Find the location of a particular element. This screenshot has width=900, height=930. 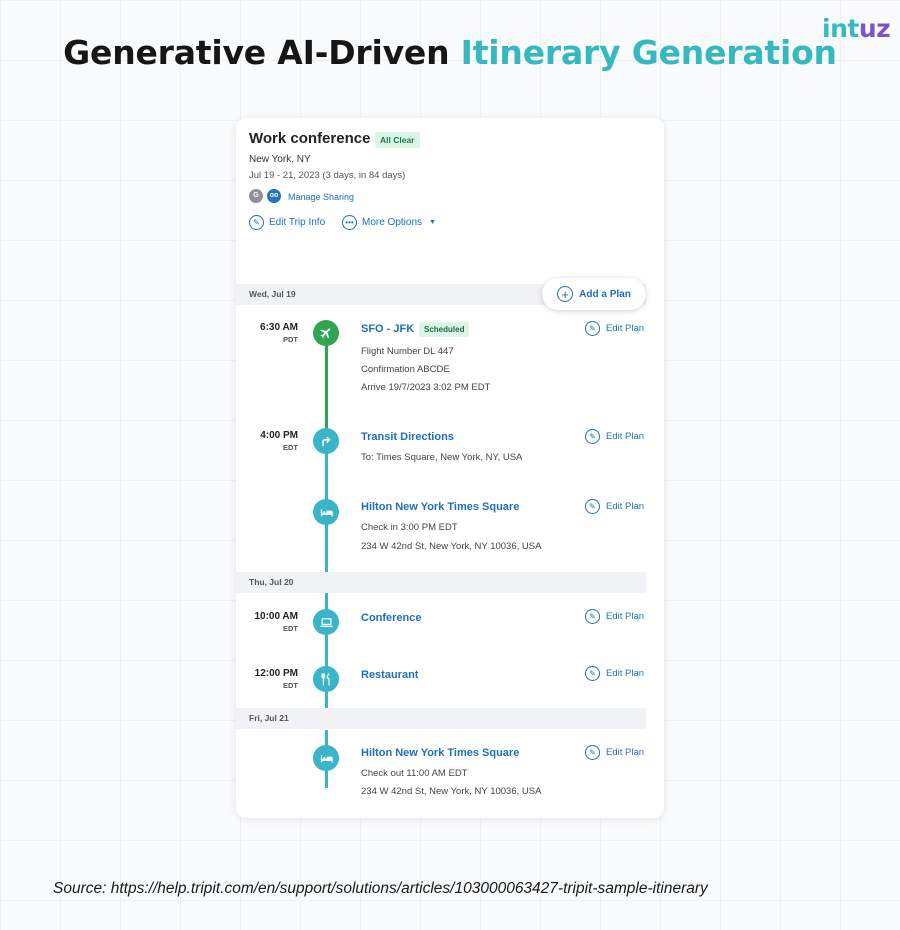

time-value: 6:30 AM is located at coordinates (279, 327).